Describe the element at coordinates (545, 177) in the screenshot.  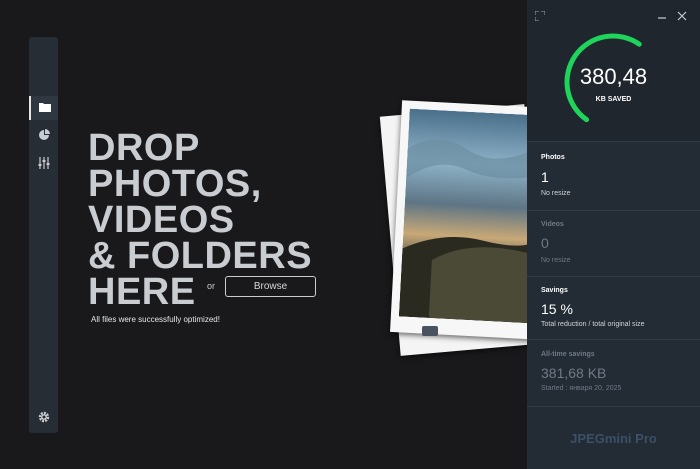
I see `photos-count: 1` at that location.